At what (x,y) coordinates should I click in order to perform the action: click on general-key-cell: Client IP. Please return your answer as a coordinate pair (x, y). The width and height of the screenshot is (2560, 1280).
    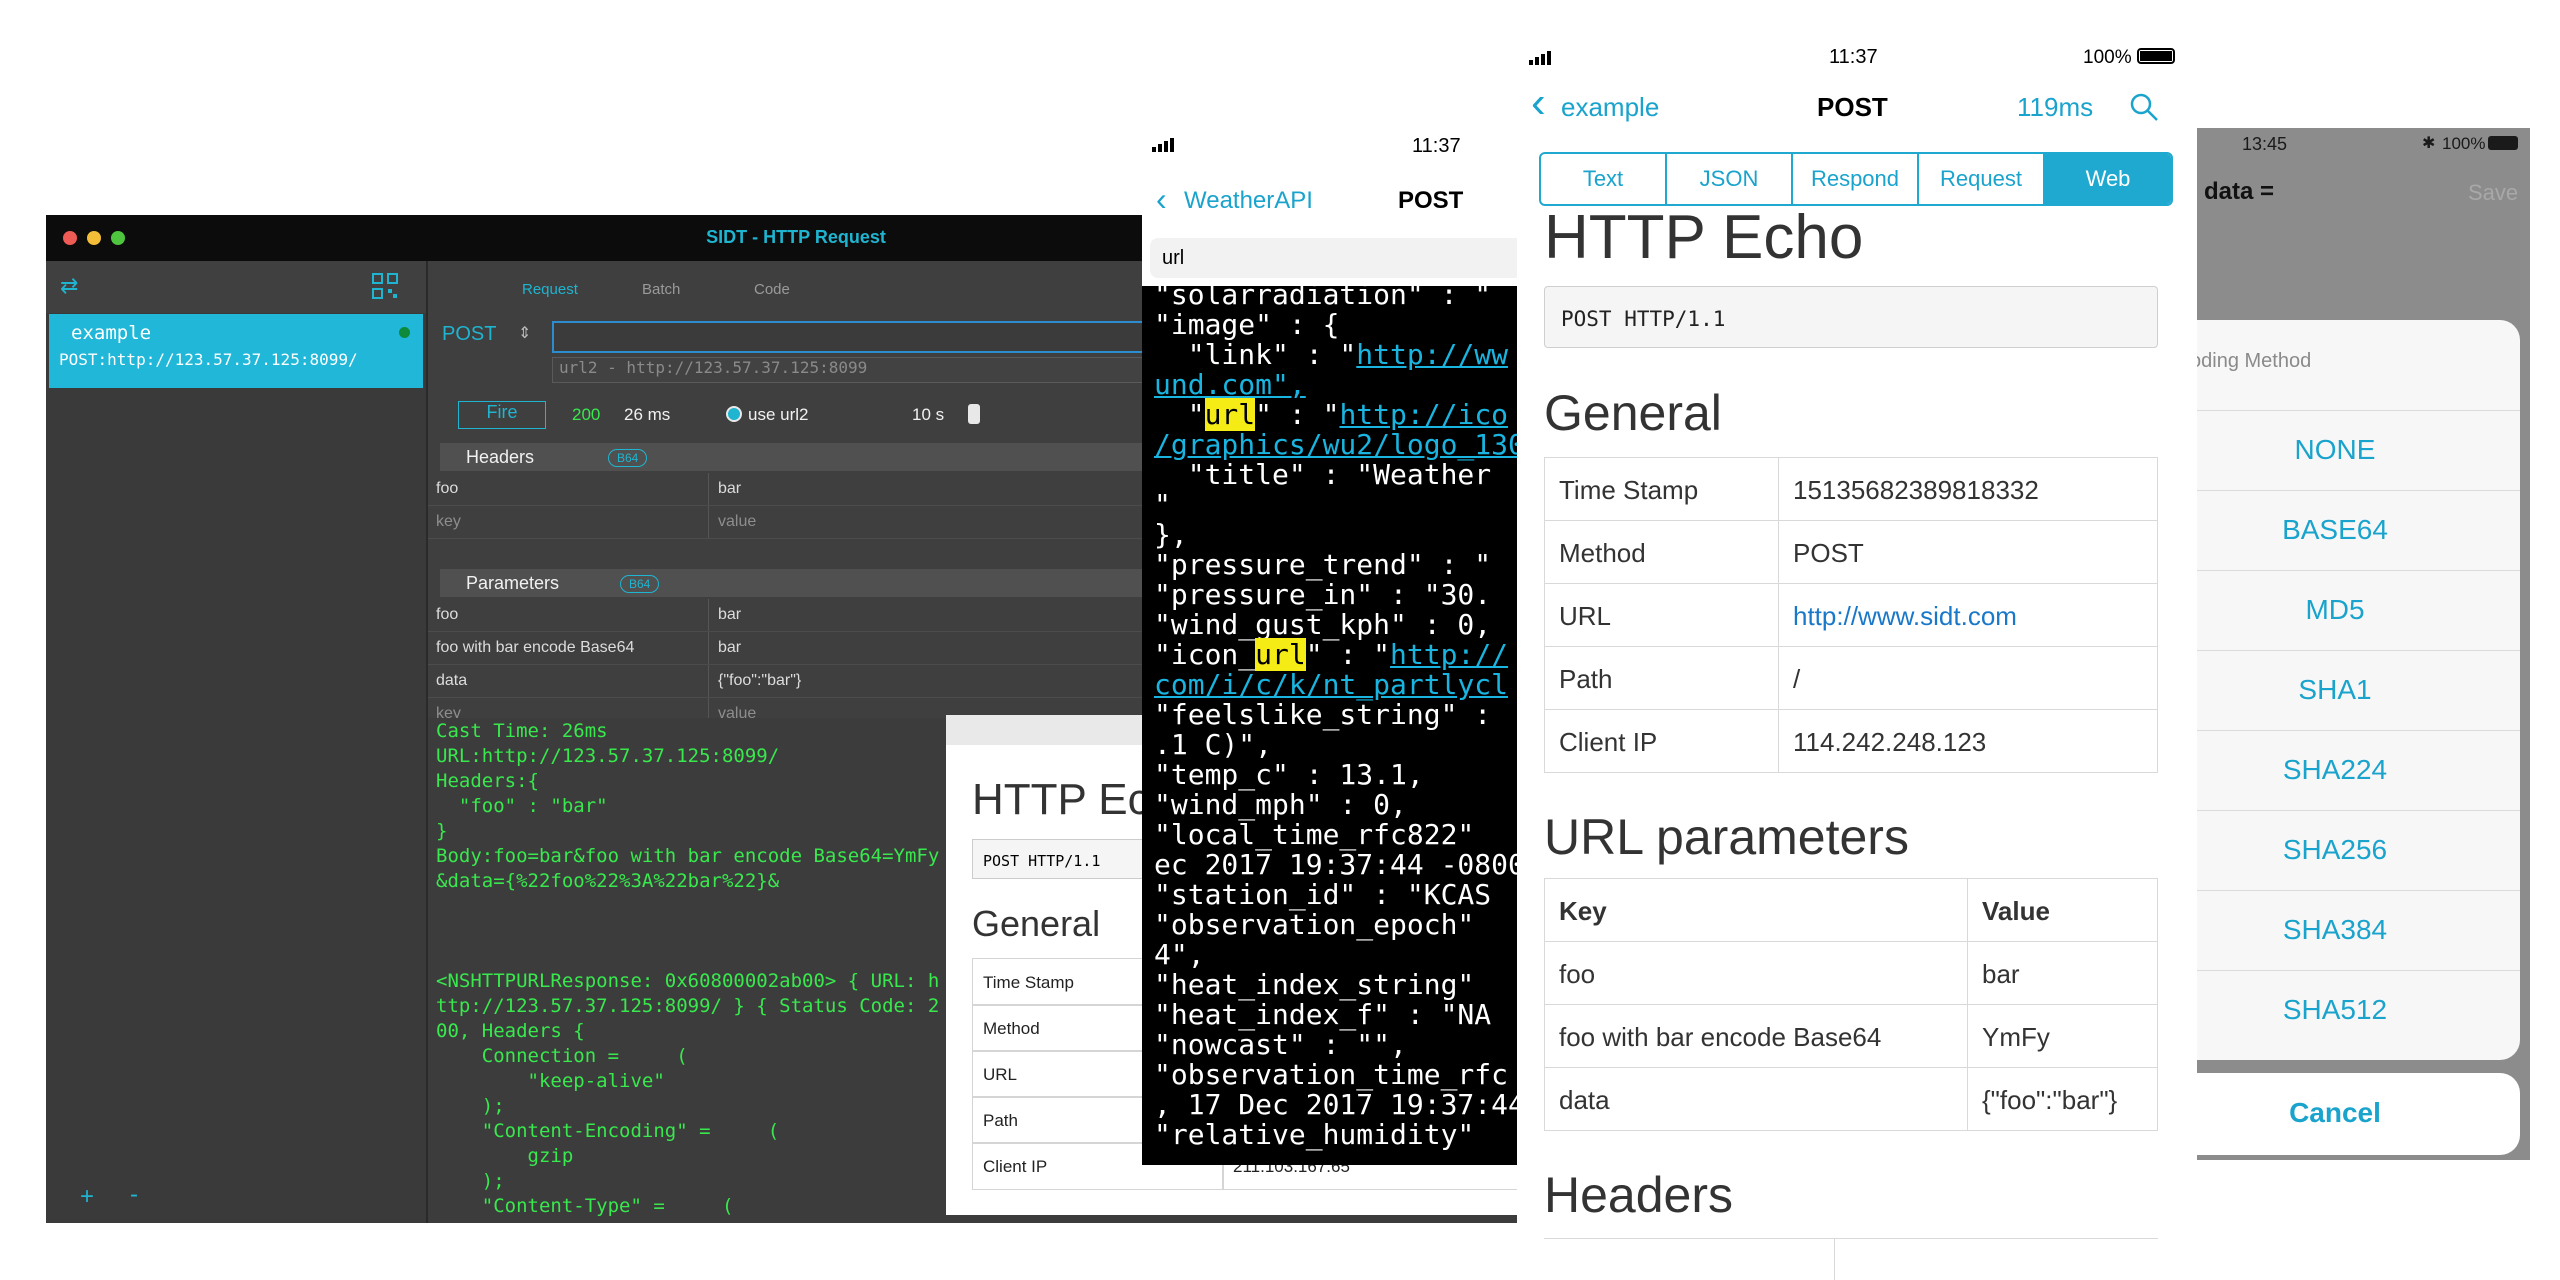
    Looking at the image, I should click on (1661, 741).